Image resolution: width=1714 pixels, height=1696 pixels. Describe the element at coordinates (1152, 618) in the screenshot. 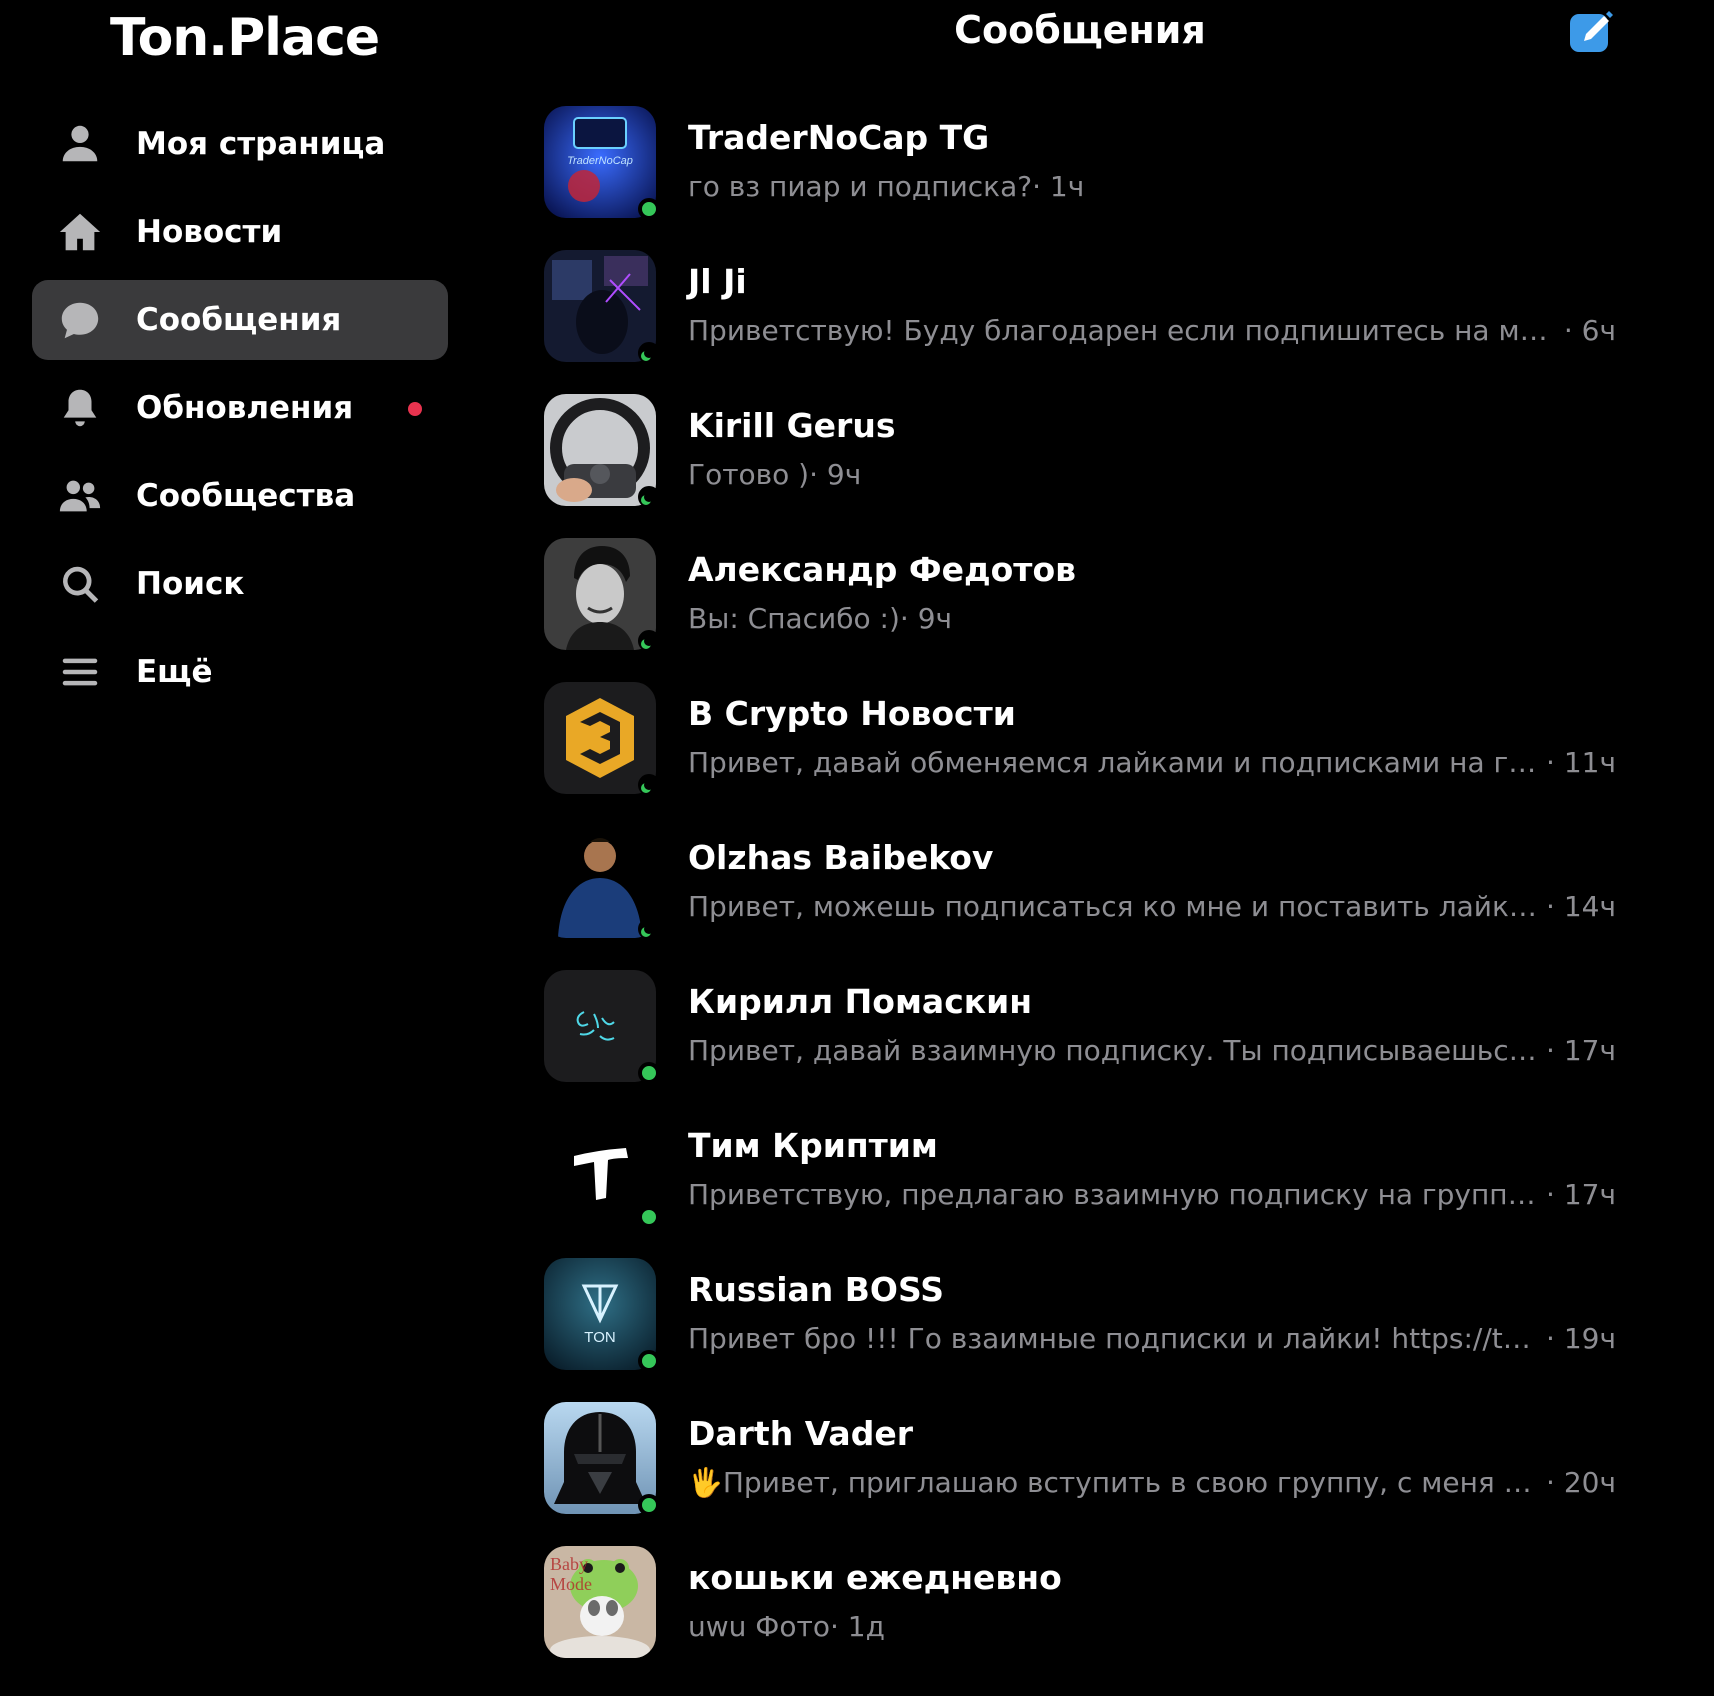

I see `conversation-preview: Вы: Спасибо :) · 9ч` at that location.